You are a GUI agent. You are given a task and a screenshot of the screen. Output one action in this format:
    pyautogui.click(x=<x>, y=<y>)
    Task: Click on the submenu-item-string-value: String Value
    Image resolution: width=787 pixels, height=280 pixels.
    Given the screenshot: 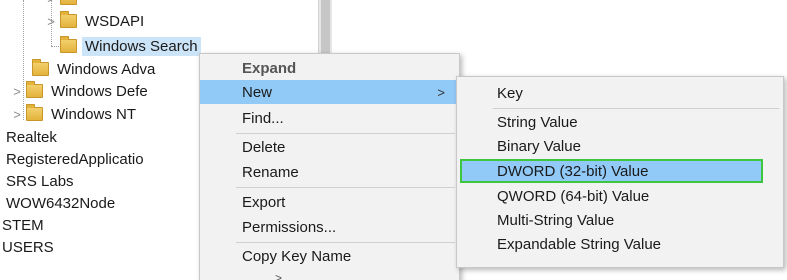 What is the action you would take?
    pyautogui.click(x=620, y=122)
    